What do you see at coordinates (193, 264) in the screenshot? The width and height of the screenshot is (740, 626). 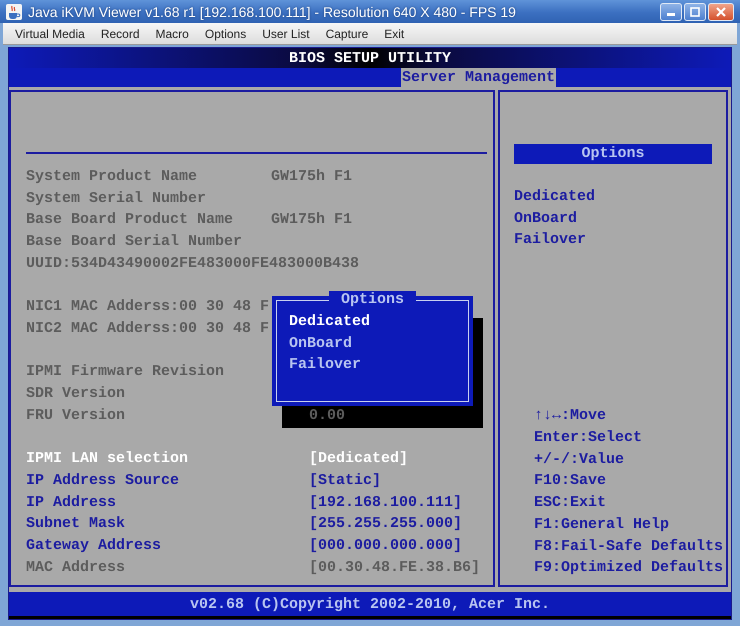 I see `info-label: UUID:534D43490002FE483000FE483000B438` at bounding box center [193, 264].